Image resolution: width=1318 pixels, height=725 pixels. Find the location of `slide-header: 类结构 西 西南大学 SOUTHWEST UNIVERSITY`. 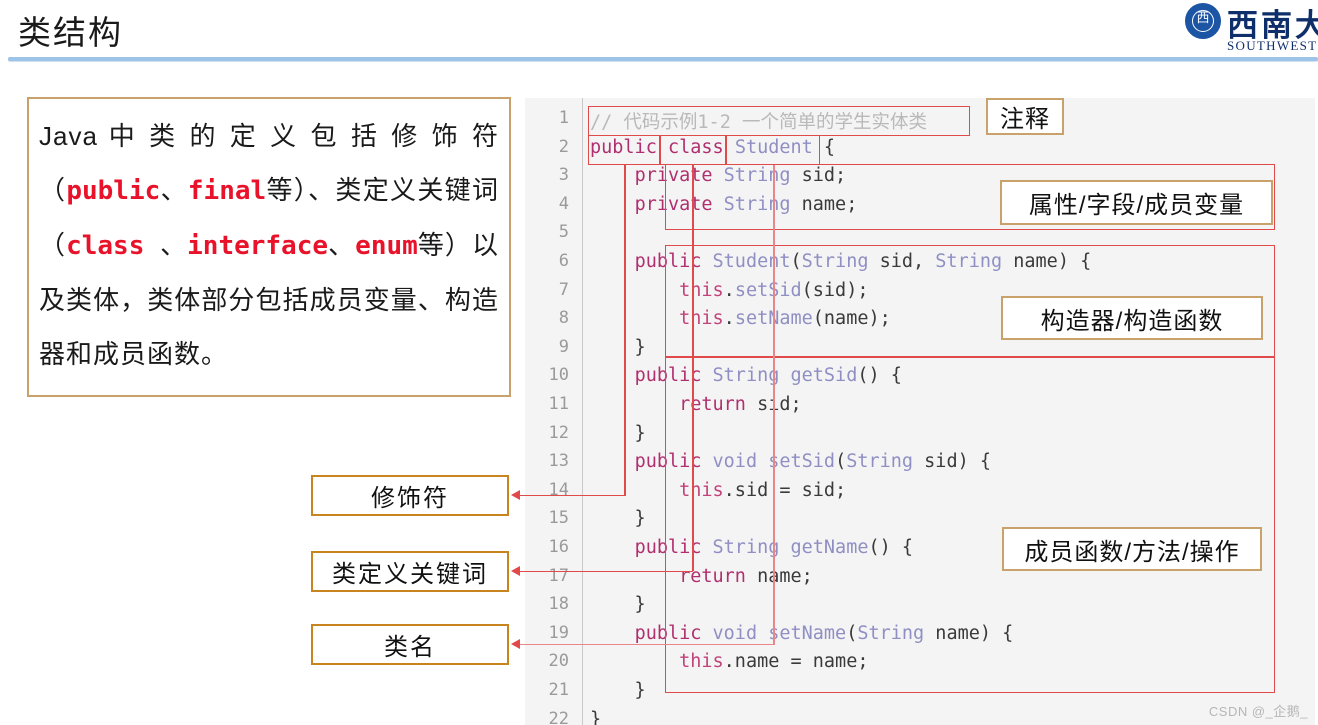

slide-header: 类结构 西 西南大学 SOUTHWEST UNIVERSITY is located at coordinates (659, 33).